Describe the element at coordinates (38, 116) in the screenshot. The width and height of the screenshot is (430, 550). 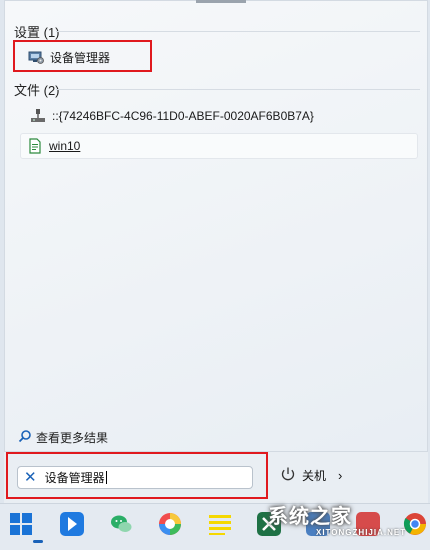
I see `network-drive-icon` at that location.